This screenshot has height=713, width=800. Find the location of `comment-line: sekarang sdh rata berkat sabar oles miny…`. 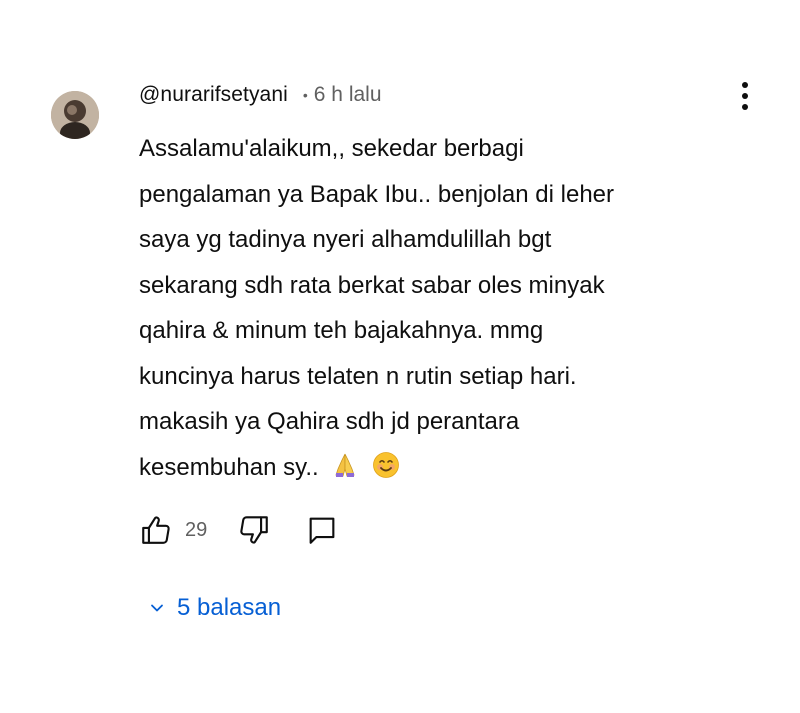

comment-line: sekarang sdh rata berkat sabar oles miny… is located at coordinates (372, 285).